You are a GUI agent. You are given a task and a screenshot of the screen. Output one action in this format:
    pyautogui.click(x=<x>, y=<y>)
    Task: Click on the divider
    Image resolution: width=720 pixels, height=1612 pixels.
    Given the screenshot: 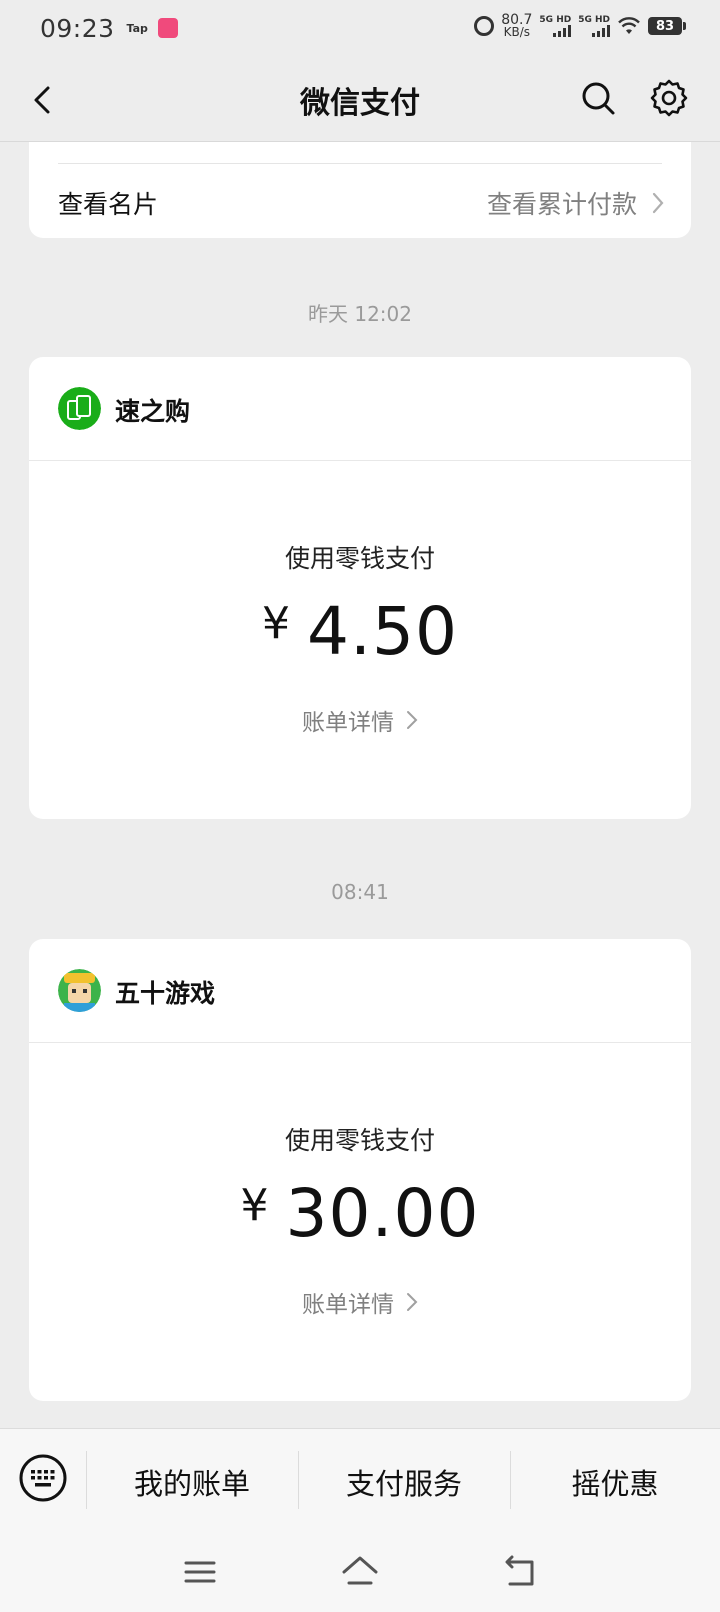 What is the action you would take?
    pyautogui.click(x=360, y=163)
    